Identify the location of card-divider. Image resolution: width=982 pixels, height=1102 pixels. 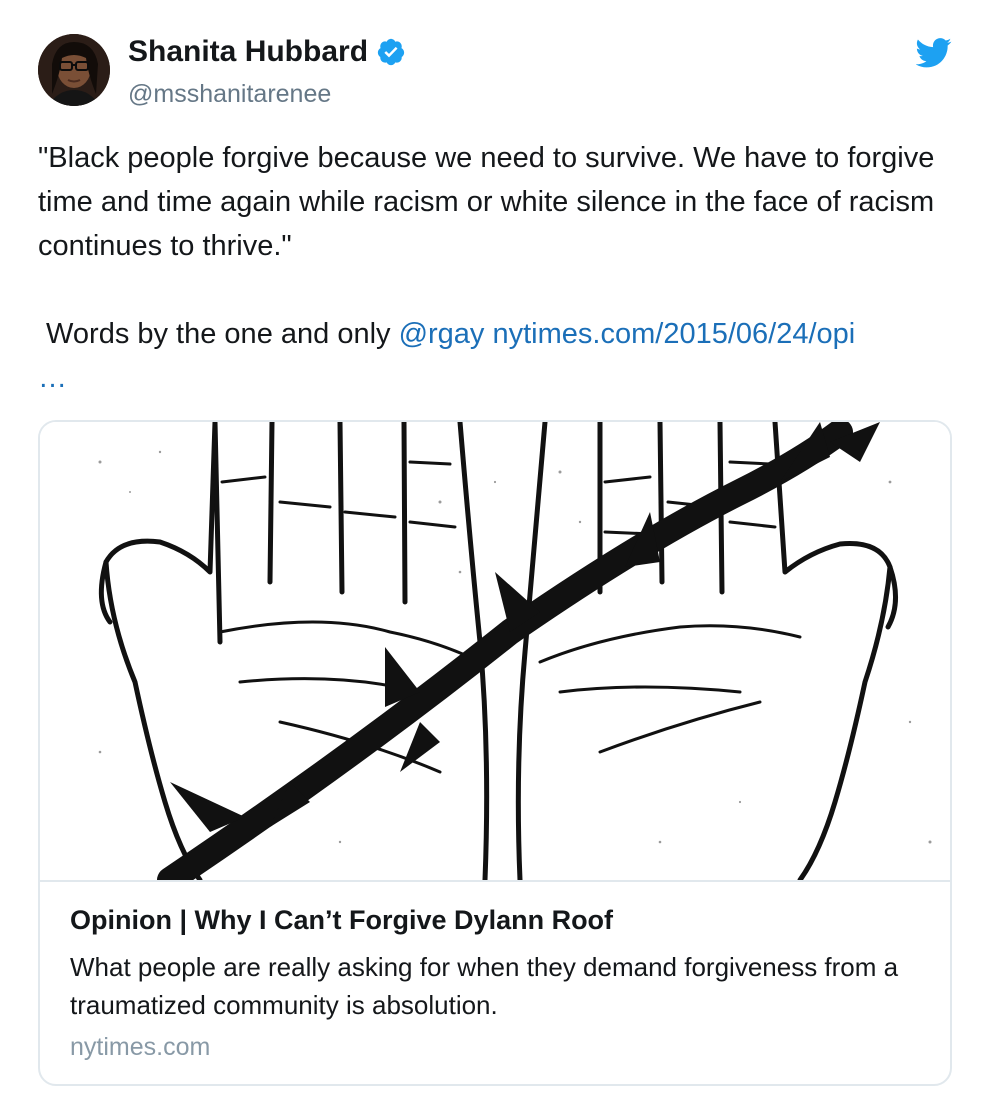
(495, 881).